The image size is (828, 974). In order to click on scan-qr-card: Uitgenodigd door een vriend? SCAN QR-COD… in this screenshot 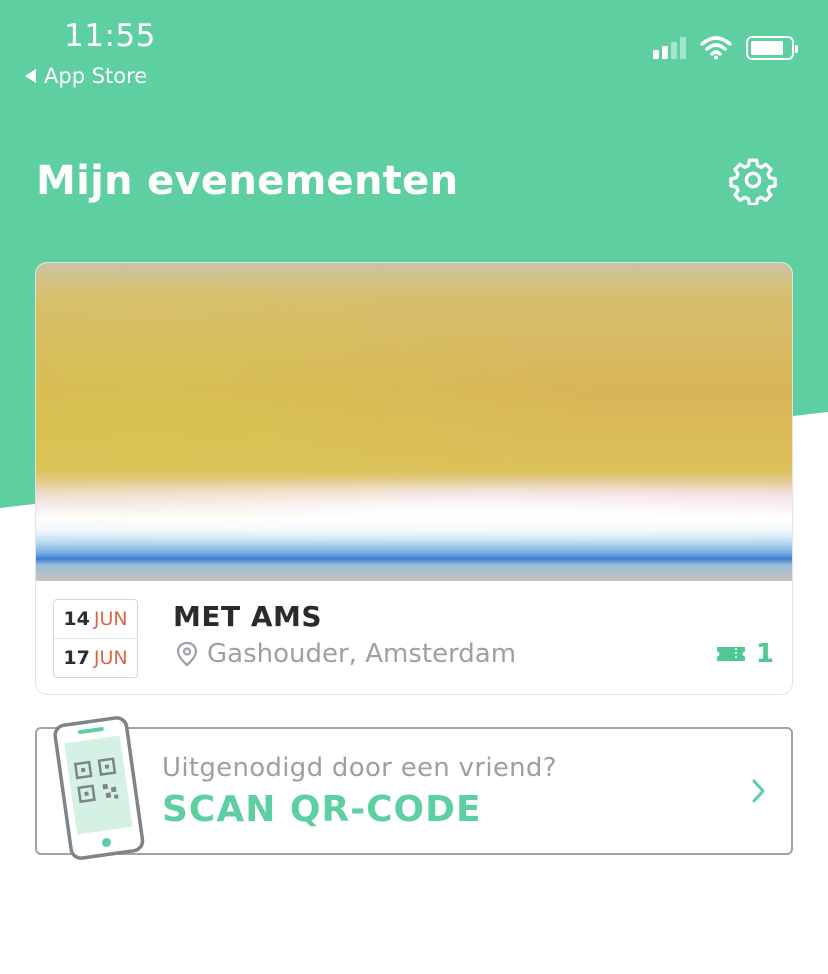, I will do `click(414, 788)`.